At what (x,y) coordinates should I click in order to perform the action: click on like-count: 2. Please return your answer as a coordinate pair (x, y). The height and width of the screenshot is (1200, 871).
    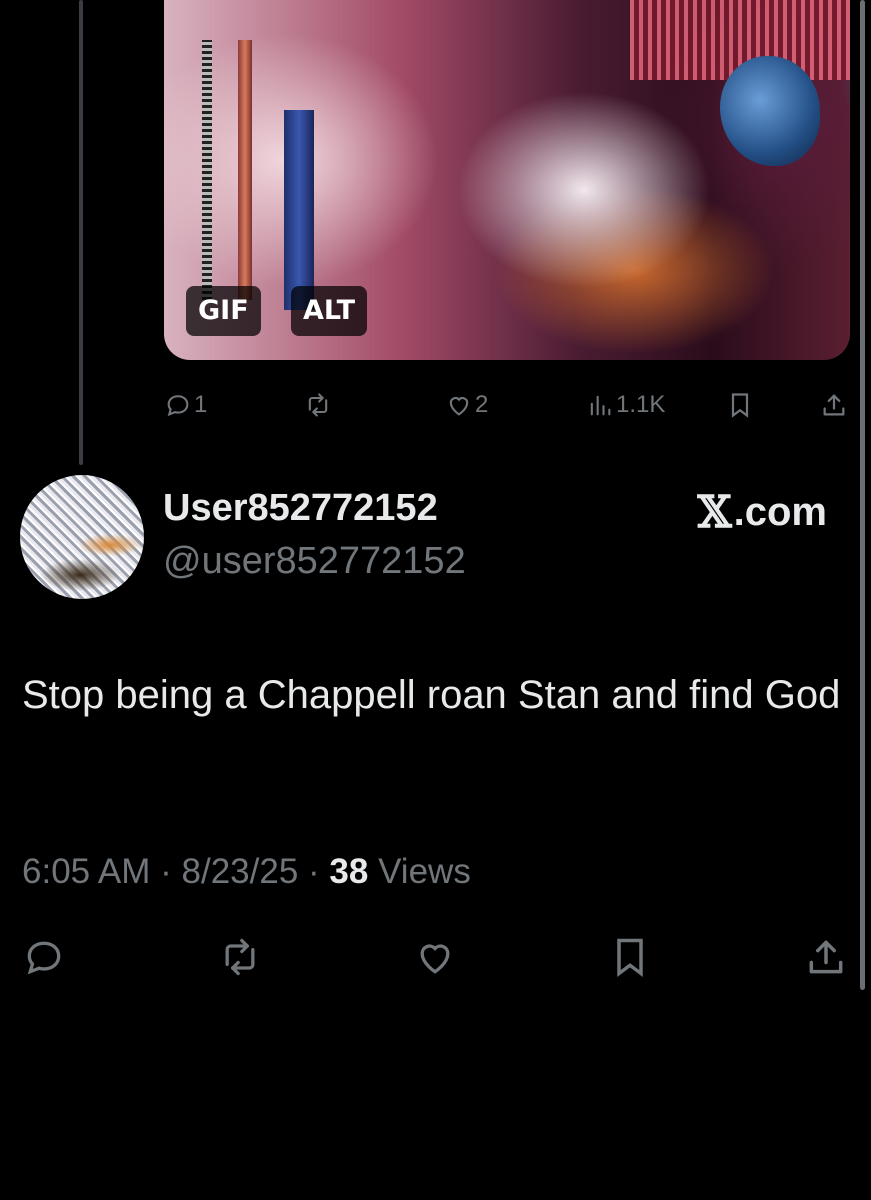
    Looking at the image, I should click on (482, 404).